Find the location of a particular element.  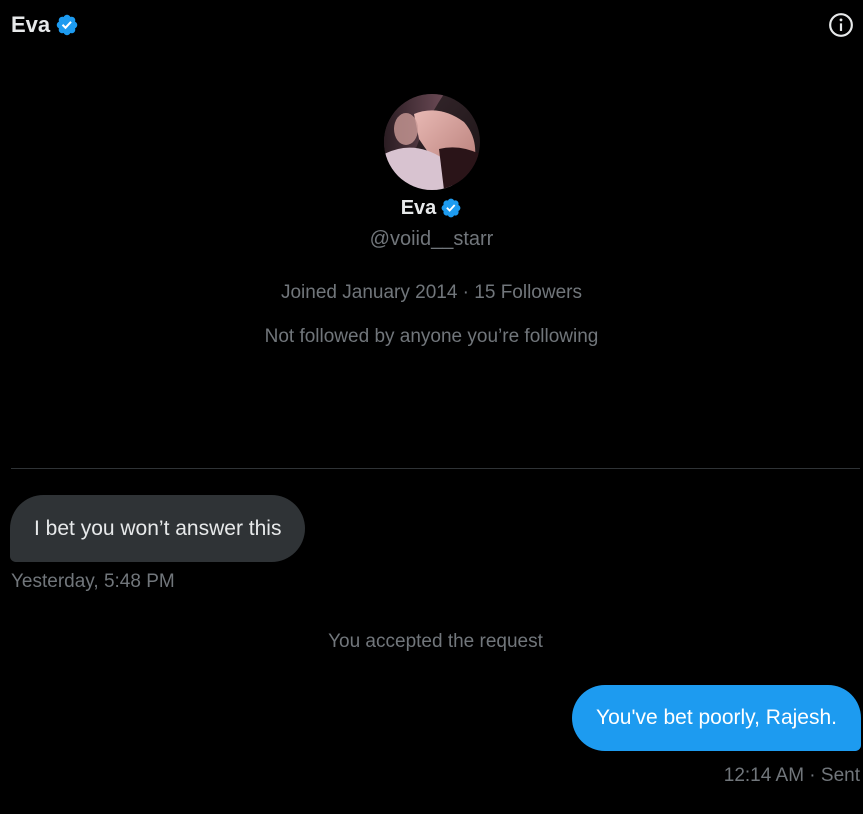

message-text: You've bet poorly, Rajesh. is located at coordinates (716, 717).